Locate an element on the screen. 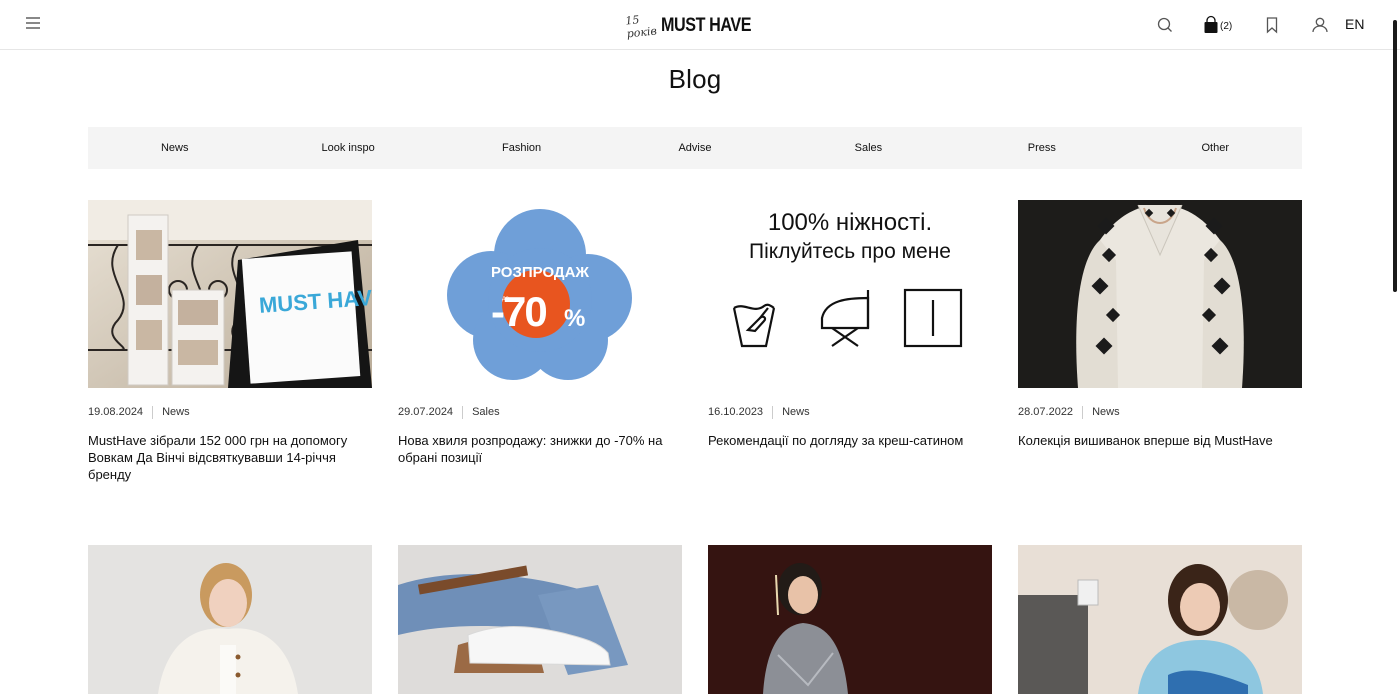 Image resolution: width=1400 pixels, height=694 pixels. language-switch: EN is located at coordinates (1354, 24).